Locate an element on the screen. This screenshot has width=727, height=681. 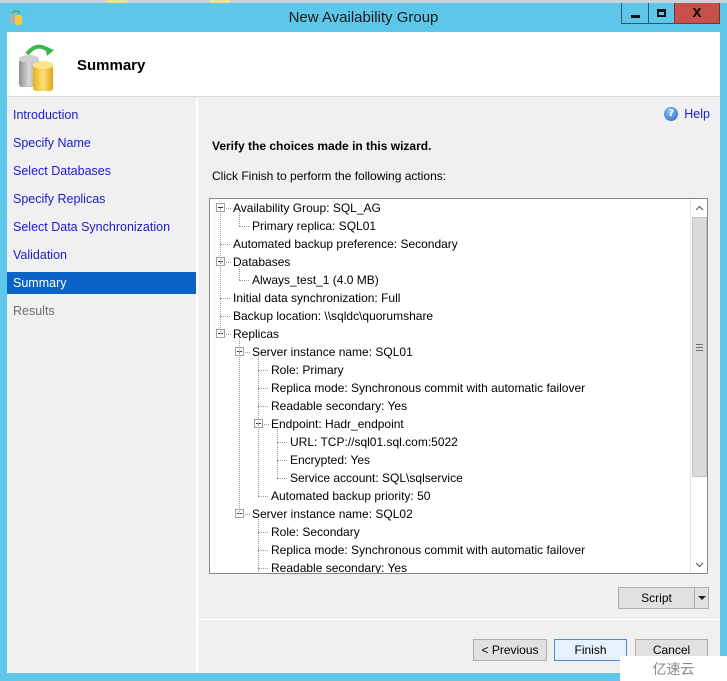
close-button: X is located at coordinates (697, 13).